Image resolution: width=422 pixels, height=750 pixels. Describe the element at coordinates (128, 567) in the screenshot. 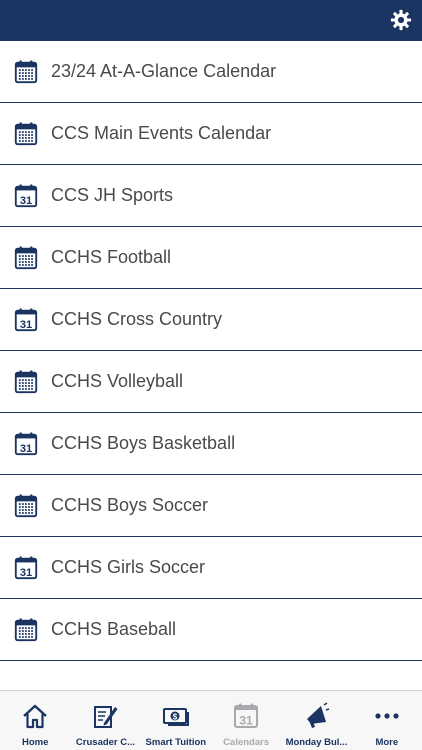

I see `calendar-label: CCHS Girls Soccer` at that location.